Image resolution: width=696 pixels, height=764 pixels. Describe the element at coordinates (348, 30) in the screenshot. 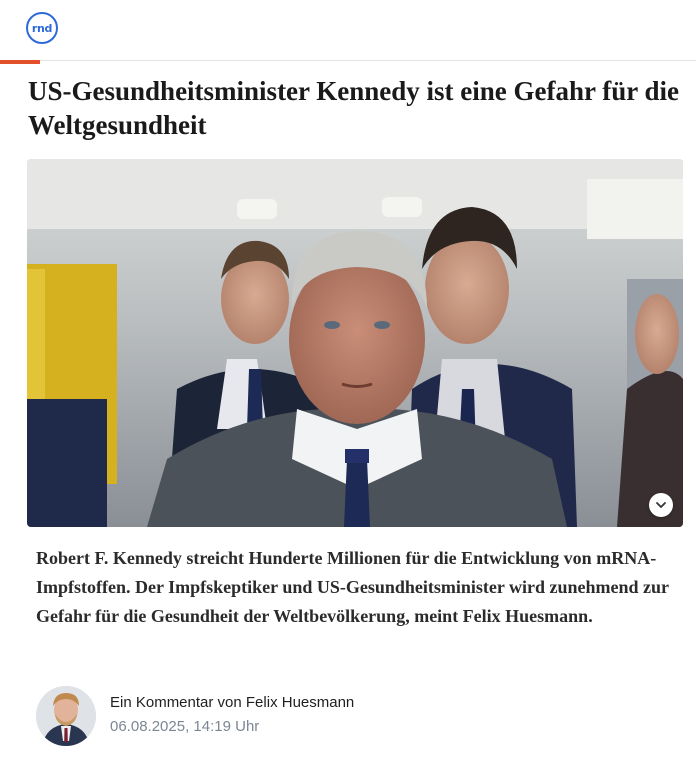

I see `site-header: rnd` at that location.